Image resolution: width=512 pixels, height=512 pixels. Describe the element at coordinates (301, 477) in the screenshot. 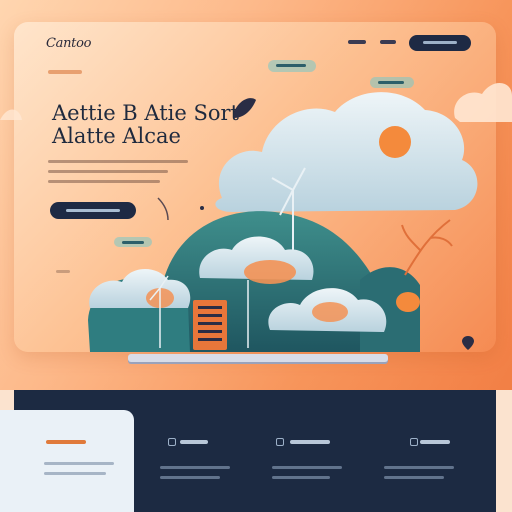

I see `feature-line-2b` at that location.